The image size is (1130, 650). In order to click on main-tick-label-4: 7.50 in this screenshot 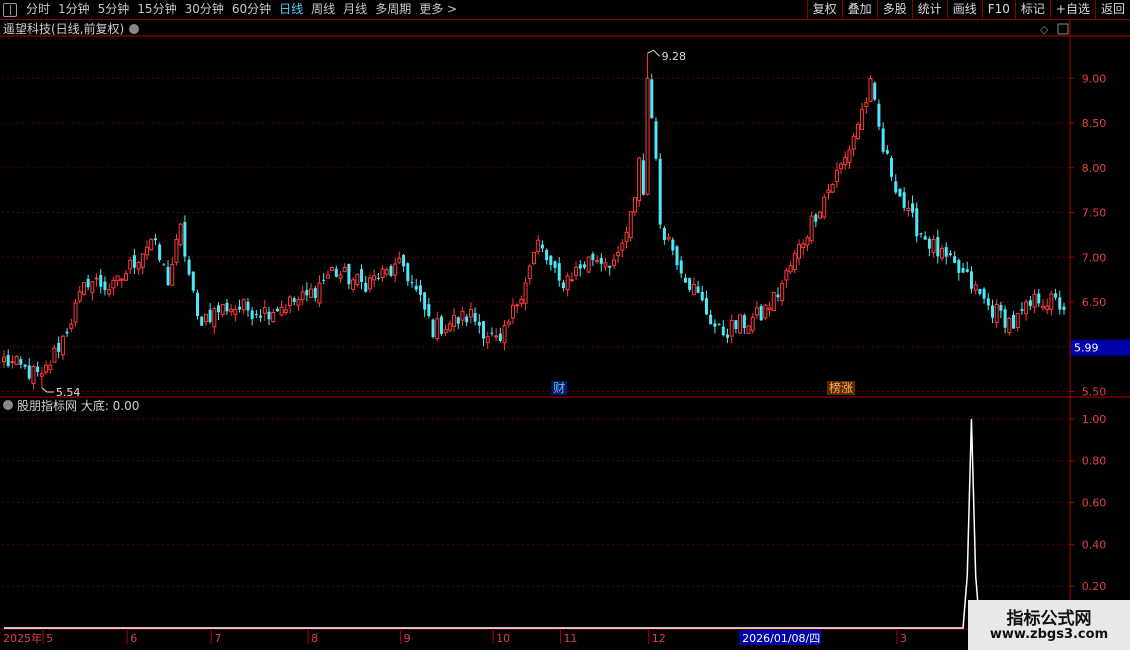, I will do `click(1094, 213)`.